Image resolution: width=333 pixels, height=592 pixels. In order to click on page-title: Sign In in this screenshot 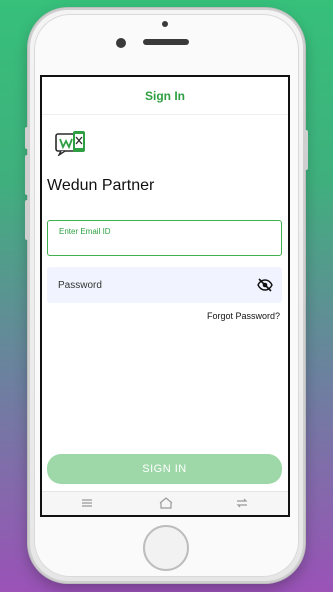, I will do `click(165, 95)`.